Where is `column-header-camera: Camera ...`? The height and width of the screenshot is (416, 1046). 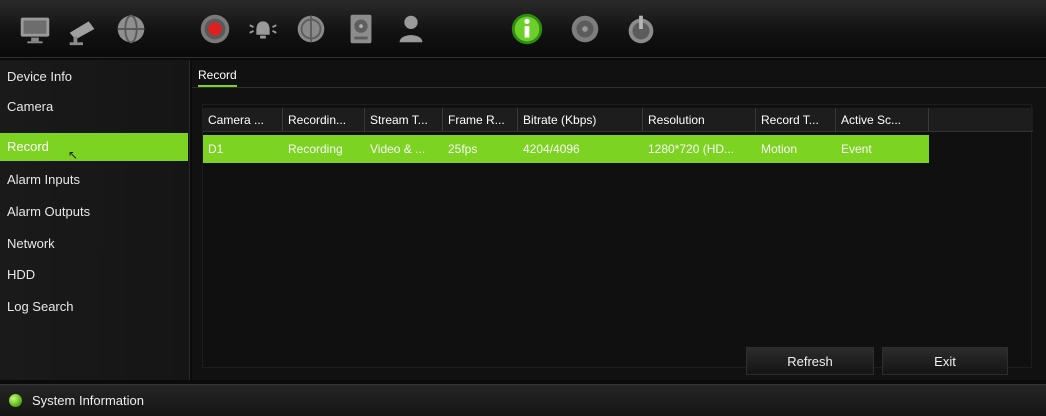
column-header-camera: Camera ... is located at coordinates (243, 120).